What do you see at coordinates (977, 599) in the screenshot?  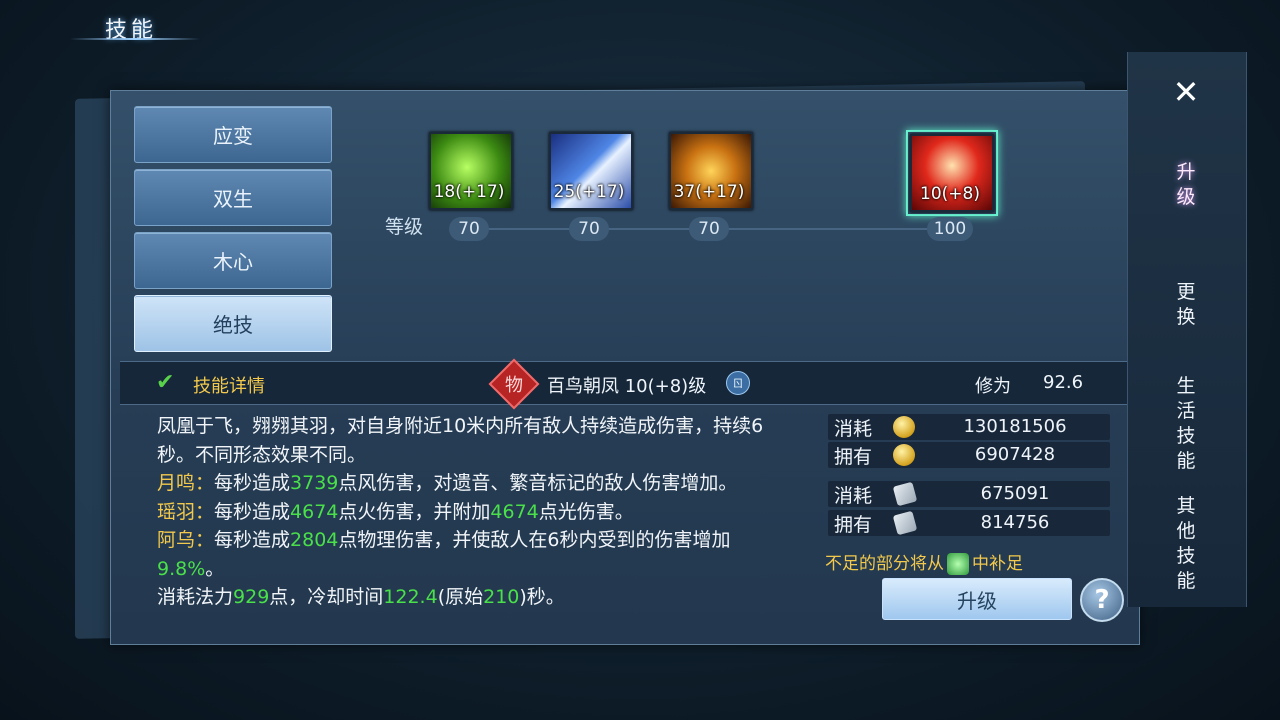 I see `upgrade-button: 升级` at bounding box center [977, 599].